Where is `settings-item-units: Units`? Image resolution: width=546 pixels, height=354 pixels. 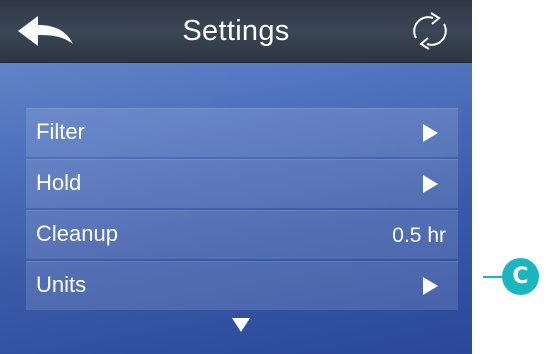 settings-item-units: Units is located at coordinates (242, 285).